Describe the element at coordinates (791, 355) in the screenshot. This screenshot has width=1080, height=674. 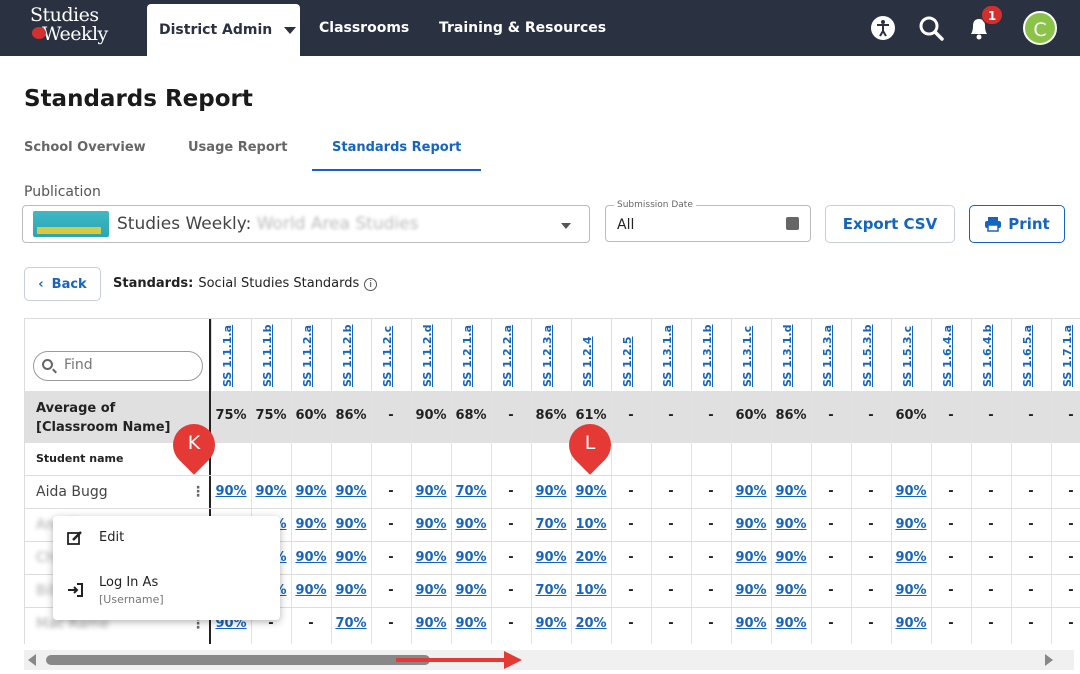
I see `column-header: SS 1.3.1.d` at that location.